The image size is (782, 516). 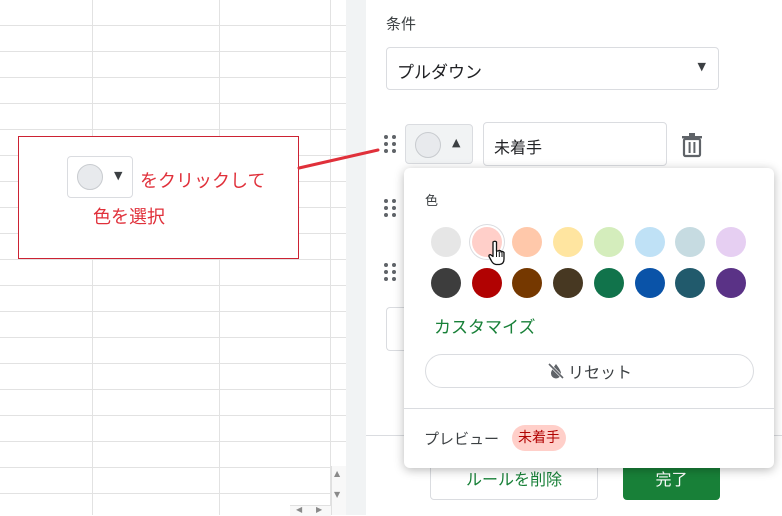 I want to click on condition-label: 条件, so click(x=401, y=24).